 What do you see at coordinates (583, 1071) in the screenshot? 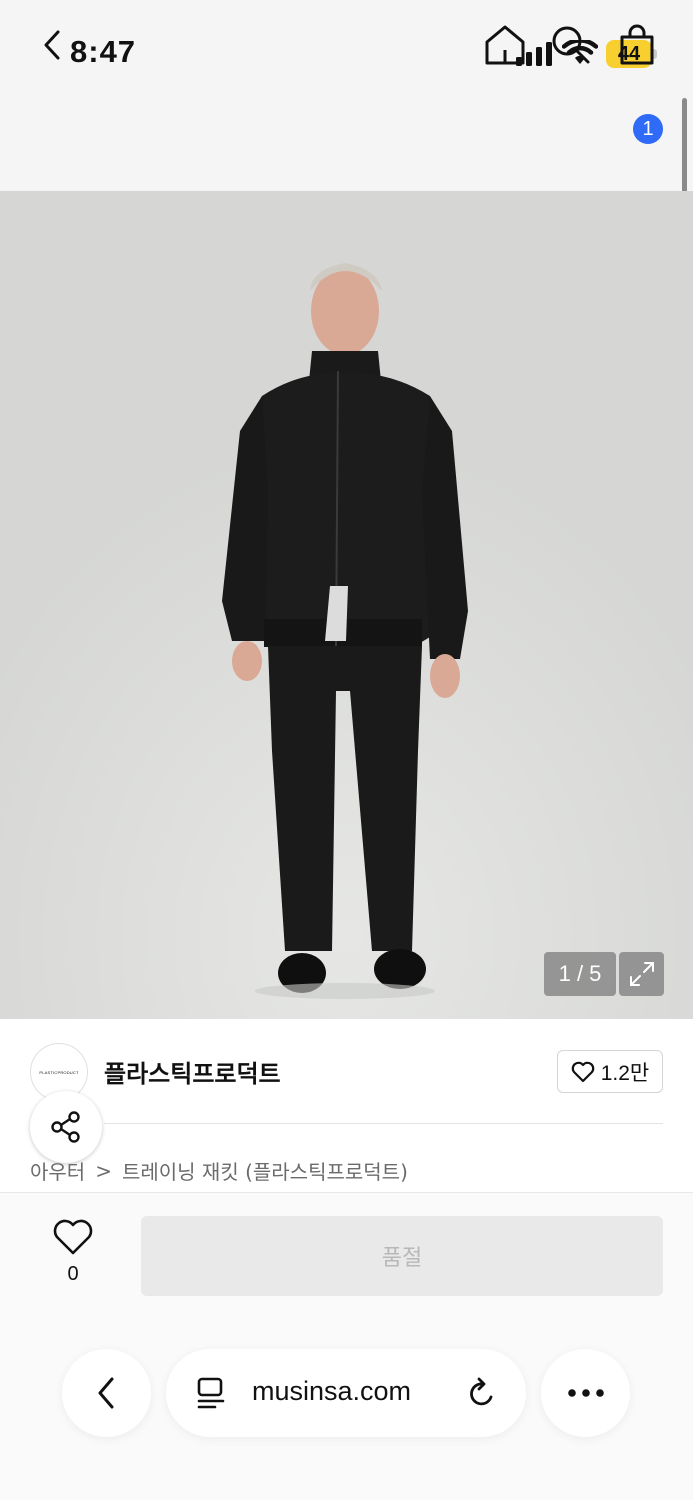
I see `heart-outline-icon` at bounding box center [583, 1071].